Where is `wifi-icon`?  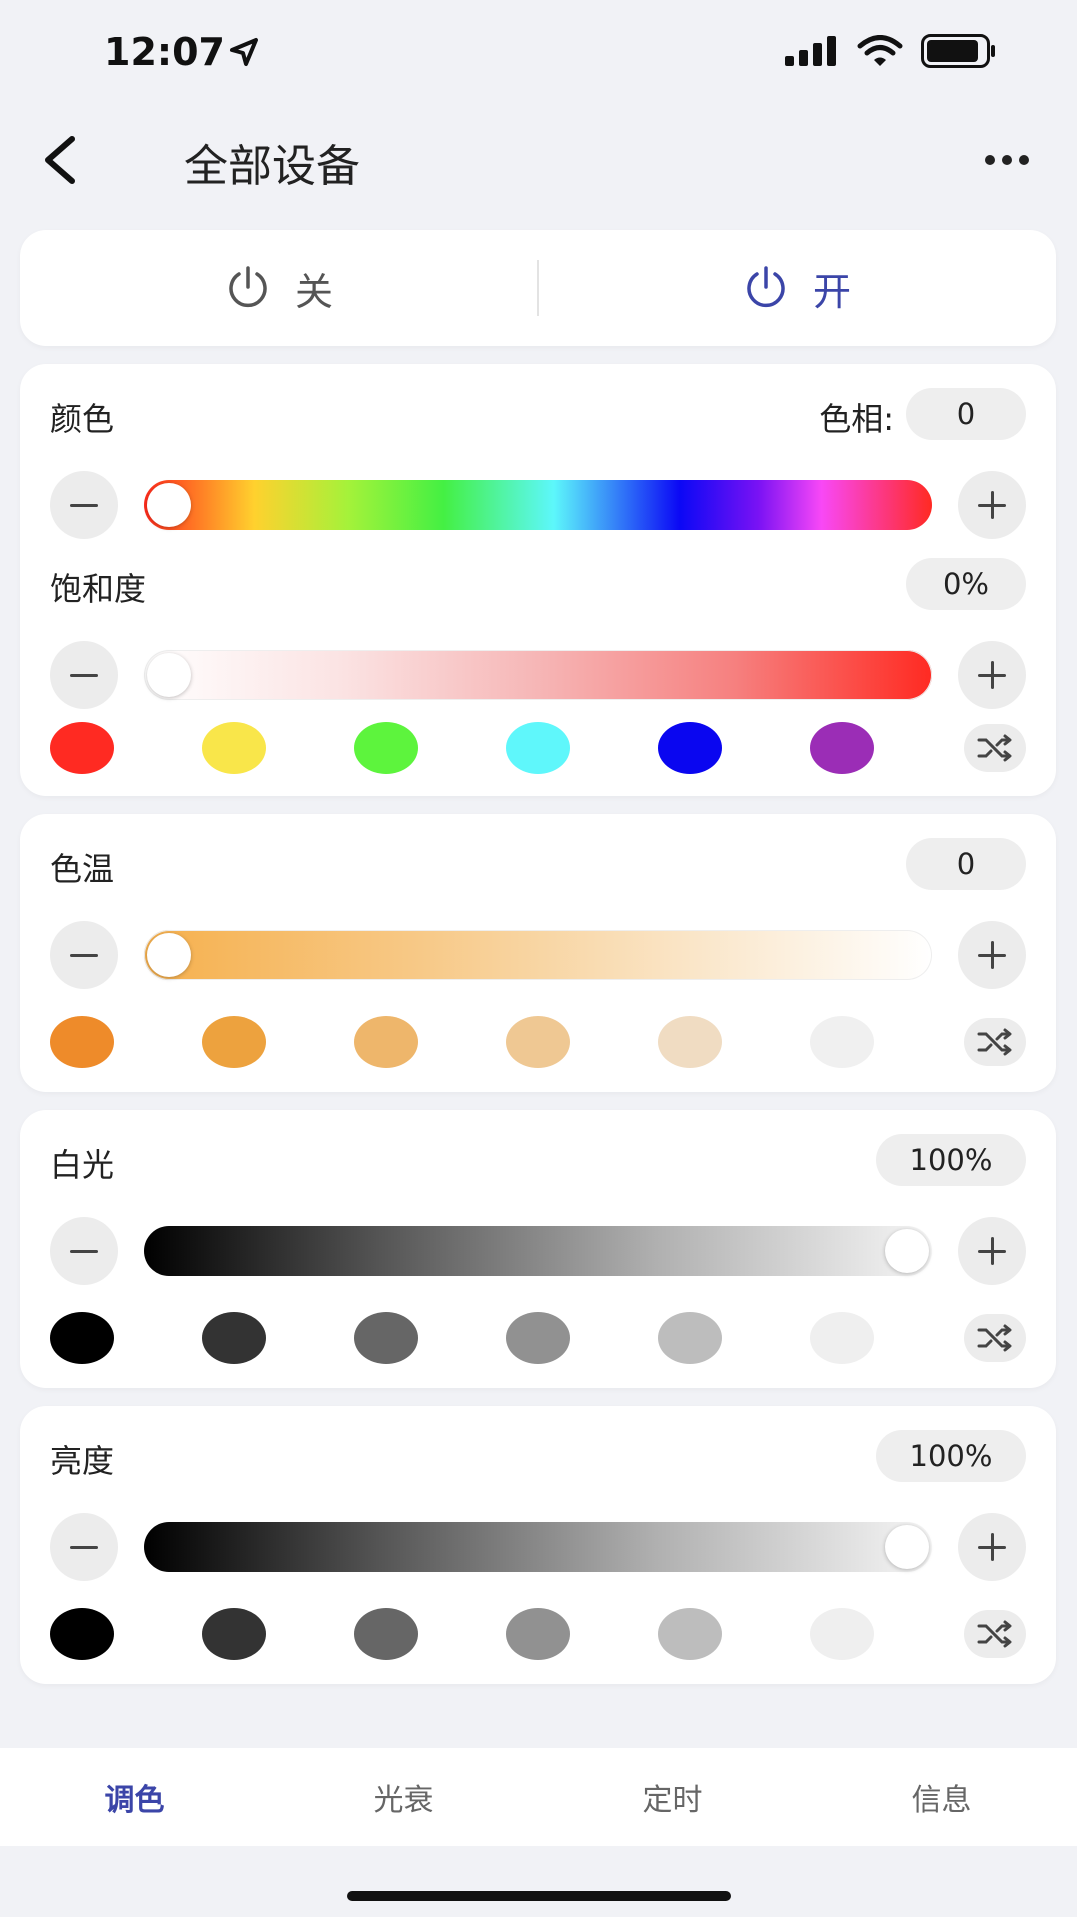 wifi-icon is located at coordinates (880, 53).